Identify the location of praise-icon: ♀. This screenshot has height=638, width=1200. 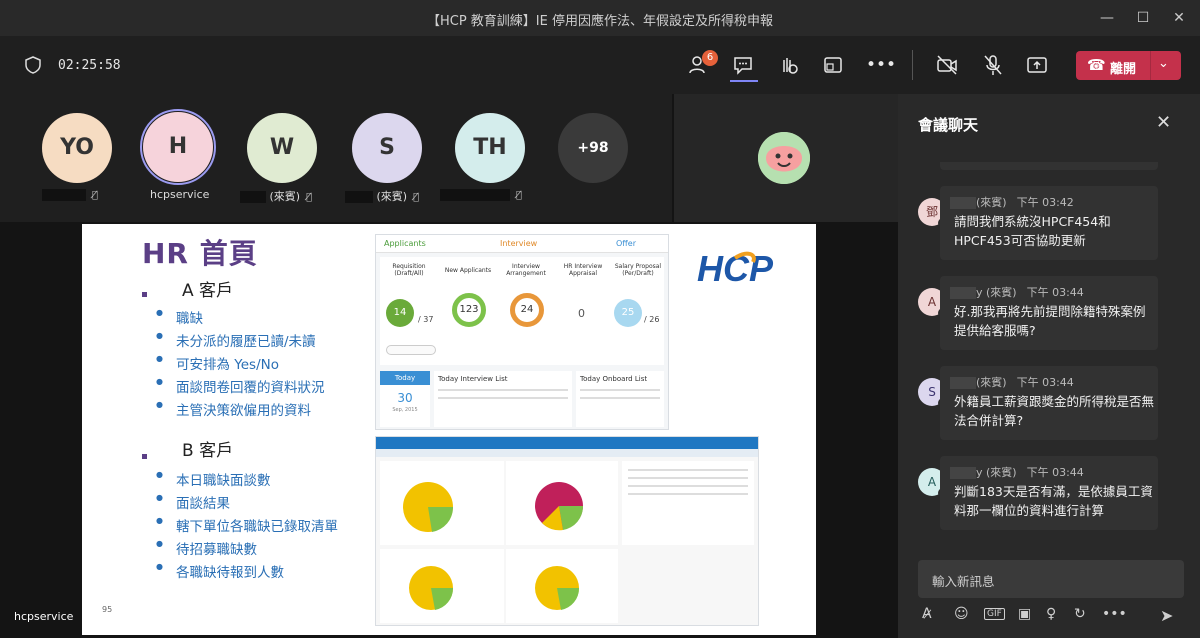
(1051, 614).